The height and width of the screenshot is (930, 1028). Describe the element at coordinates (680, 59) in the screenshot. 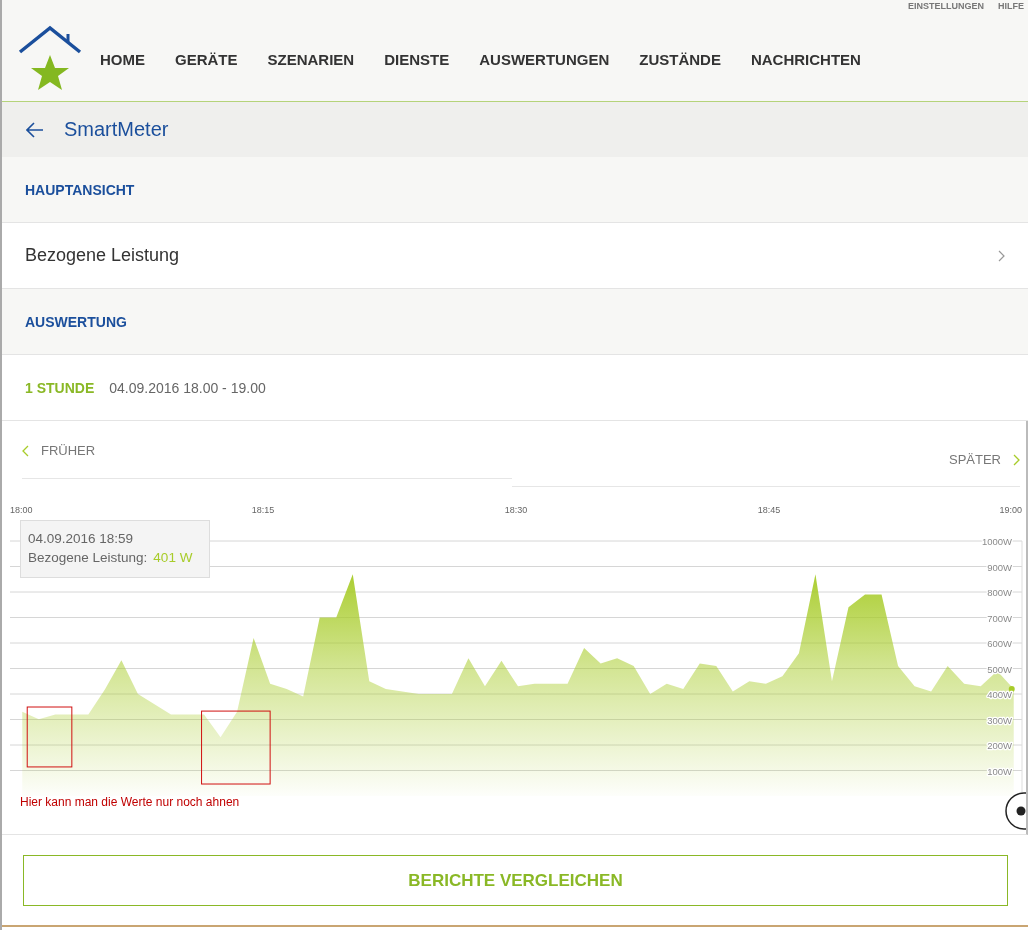

I see `nav-item: ZUSTÄNDE` at that location.